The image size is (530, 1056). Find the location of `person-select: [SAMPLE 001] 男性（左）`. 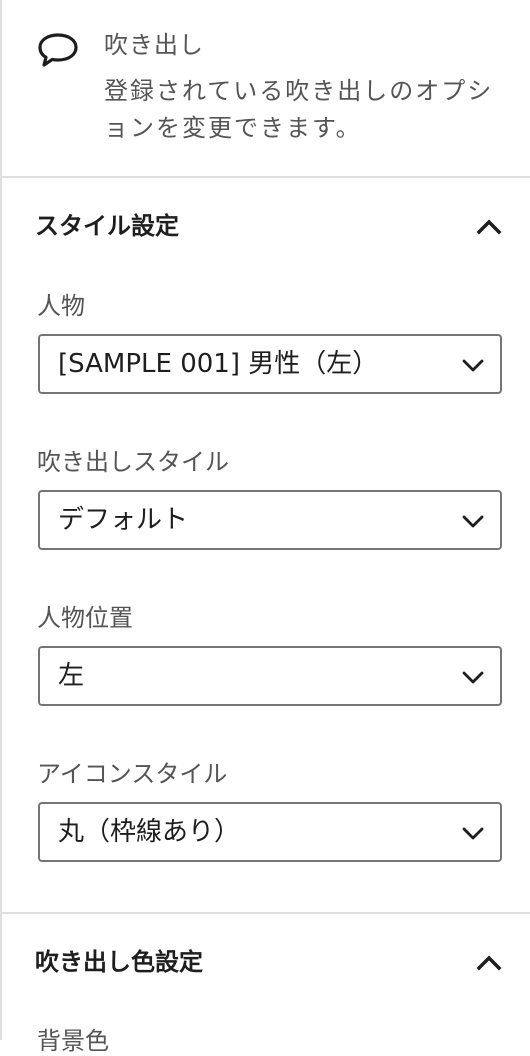

person-select: [SAMPLE 001] 男性（左） is located at coordinates (270, 364).